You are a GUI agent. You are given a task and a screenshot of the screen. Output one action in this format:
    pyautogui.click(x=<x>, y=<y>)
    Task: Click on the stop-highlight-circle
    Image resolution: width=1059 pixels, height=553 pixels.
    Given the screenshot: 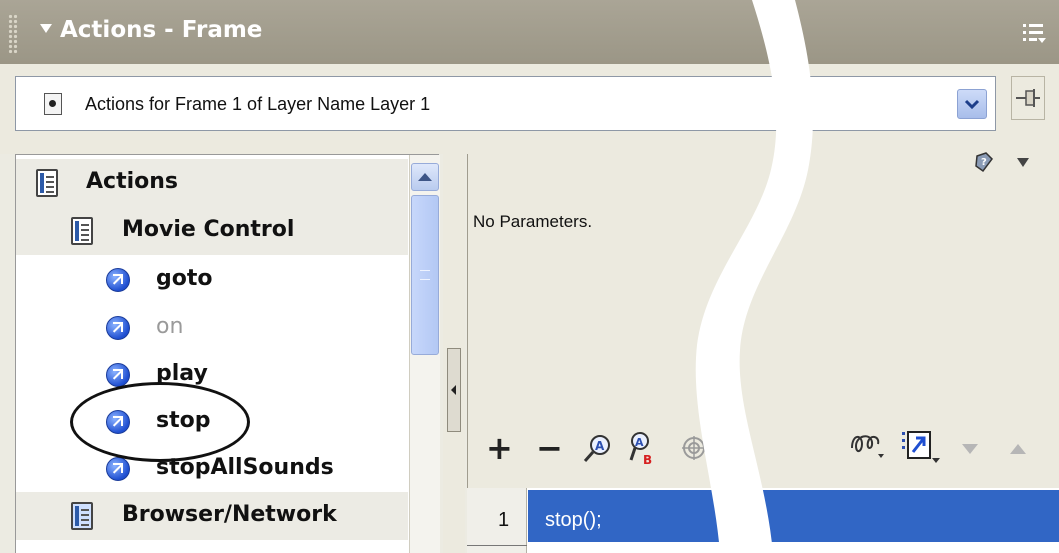 What is the action you would take?
    pyautogui.click(x=160, y=422)
    